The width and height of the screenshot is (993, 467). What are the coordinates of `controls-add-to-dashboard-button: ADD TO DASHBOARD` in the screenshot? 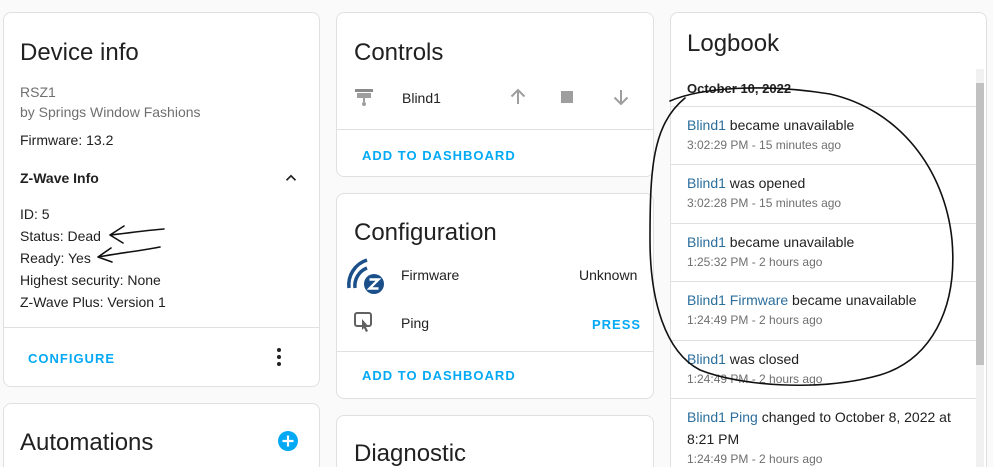 It's located at (439, 155).